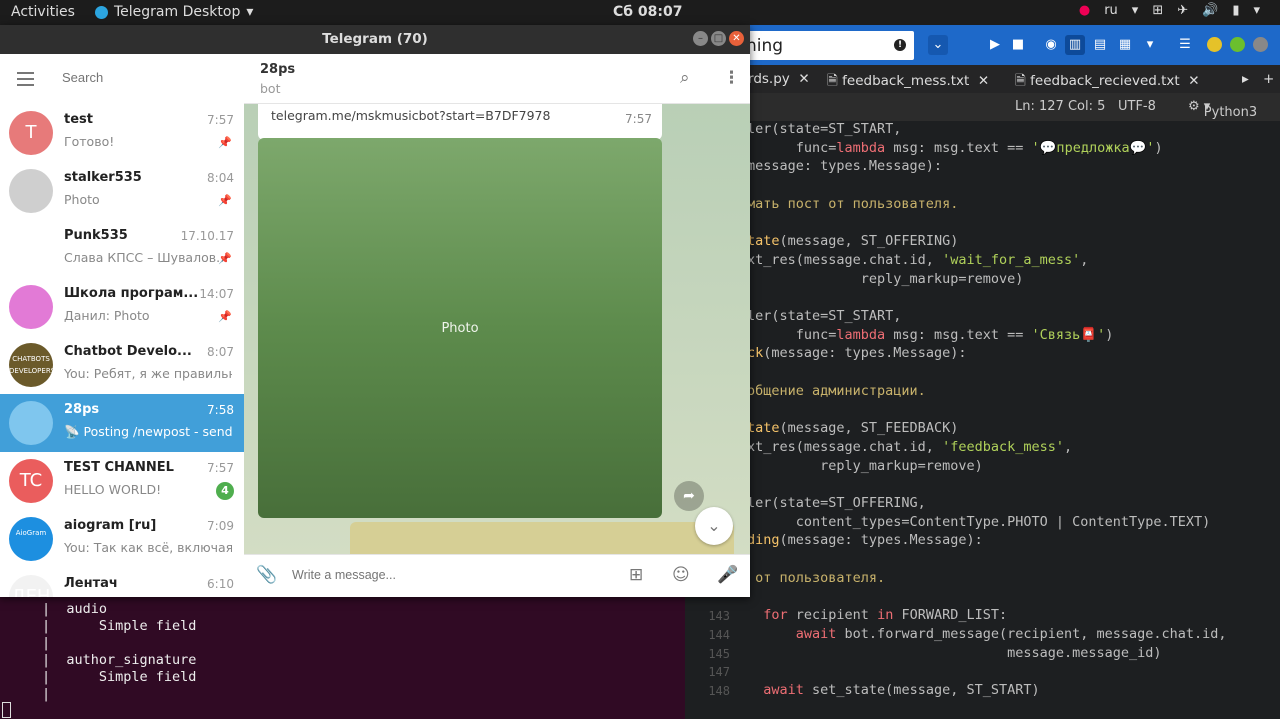 The width and height of the screenshot is (1280, 719). What do you see at coordinates (1111, 10) in the screenshot?
I see `language-indicator: ru` at bounding box center [1111, 10].